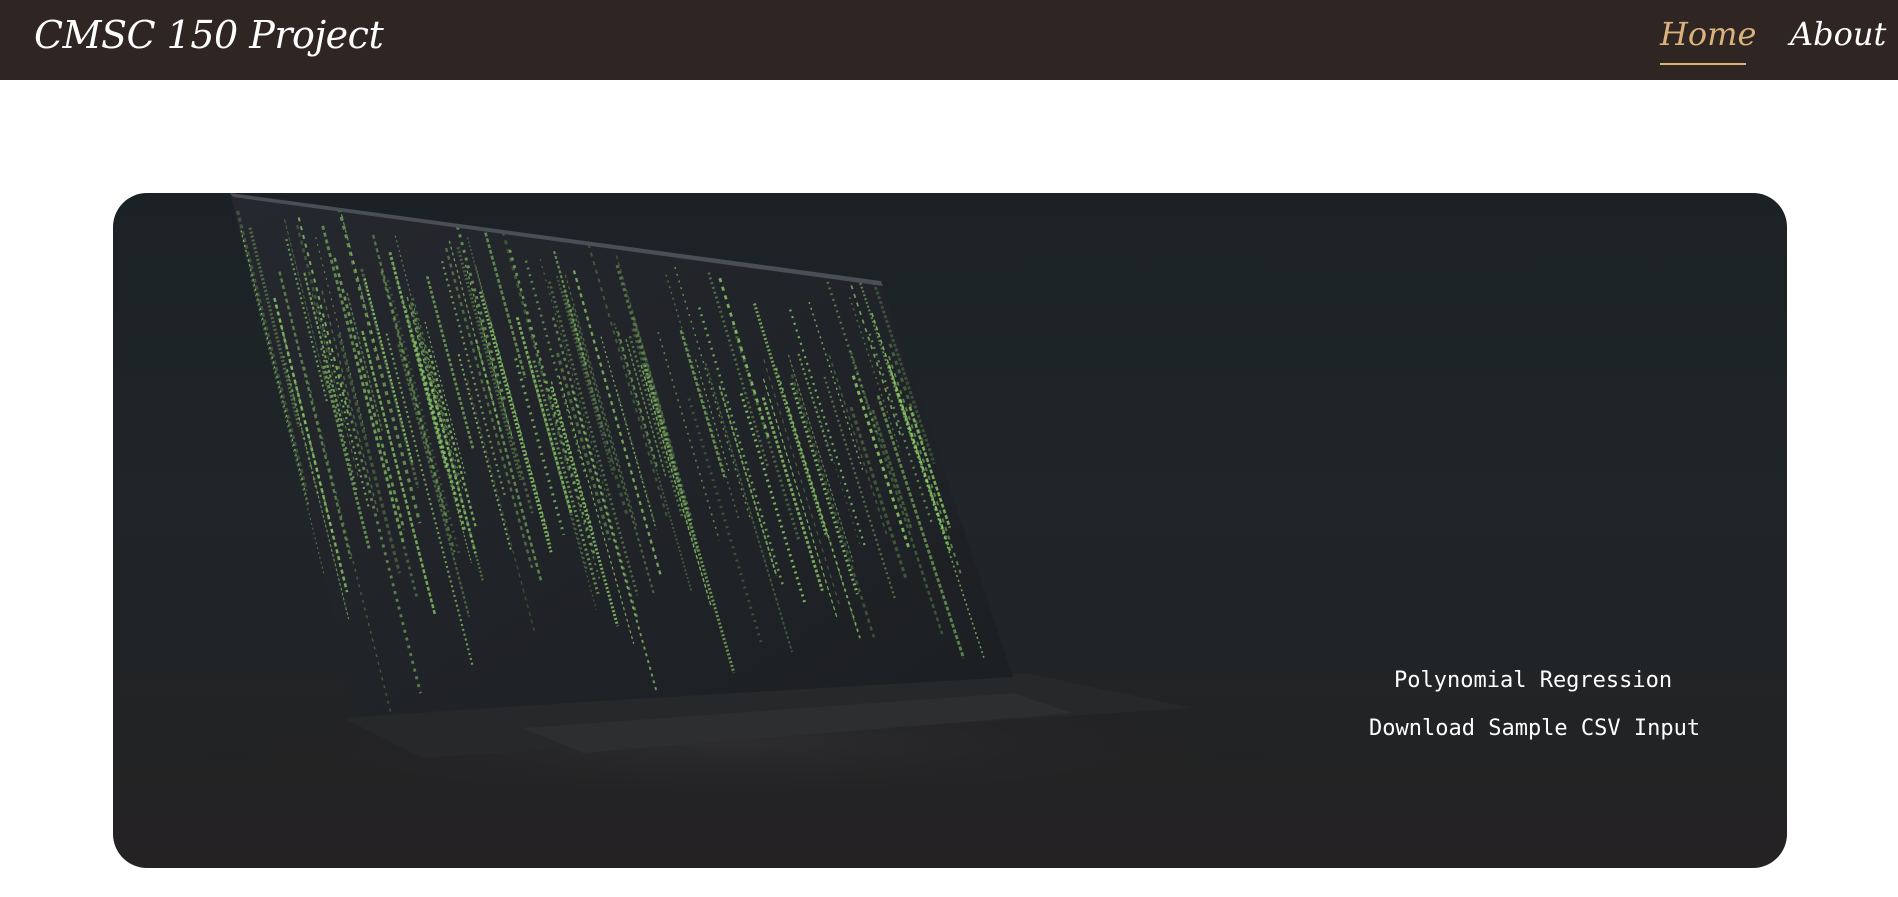 The image size is (1898, 897). Describe the element at coordinates (1708, 34) in the screenshot. I see `nav-home-link: Home` at that location.